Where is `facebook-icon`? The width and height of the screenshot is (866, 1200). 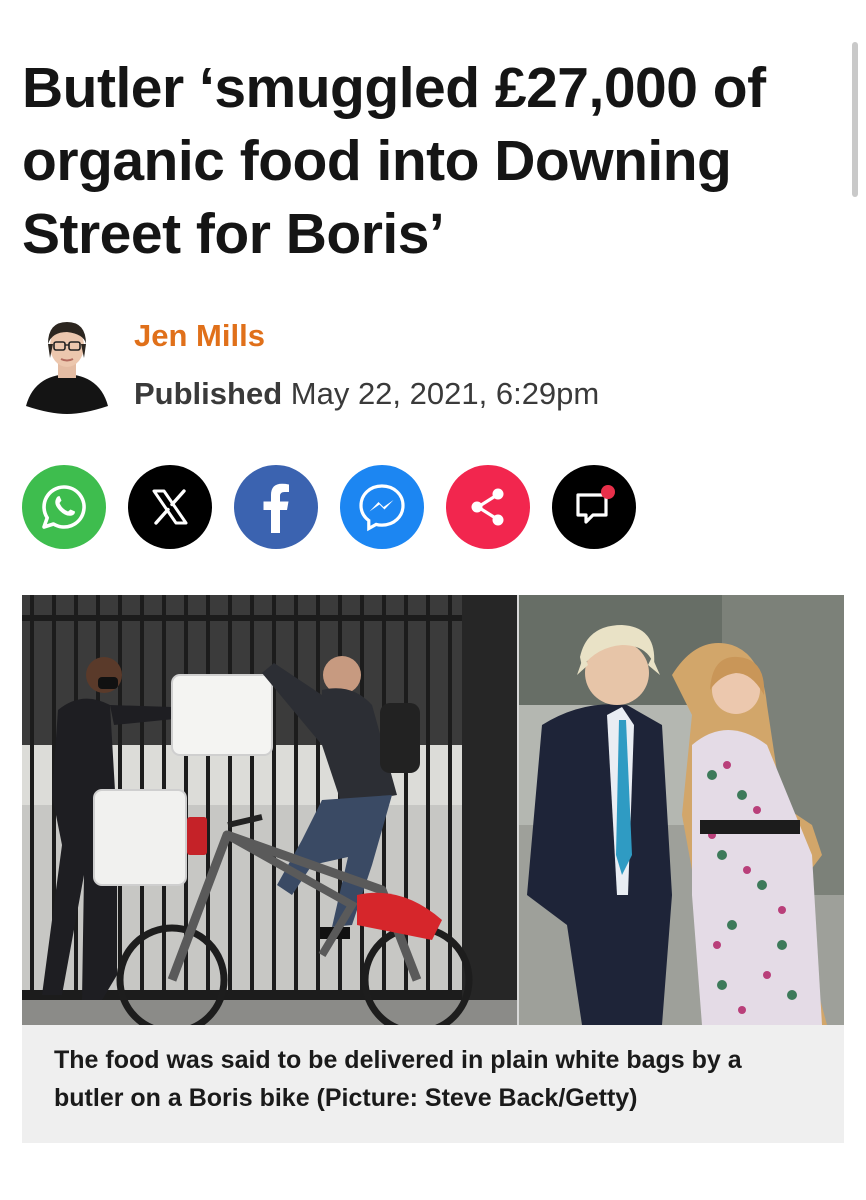 facebook-icon is located at coordinates (276, 508).